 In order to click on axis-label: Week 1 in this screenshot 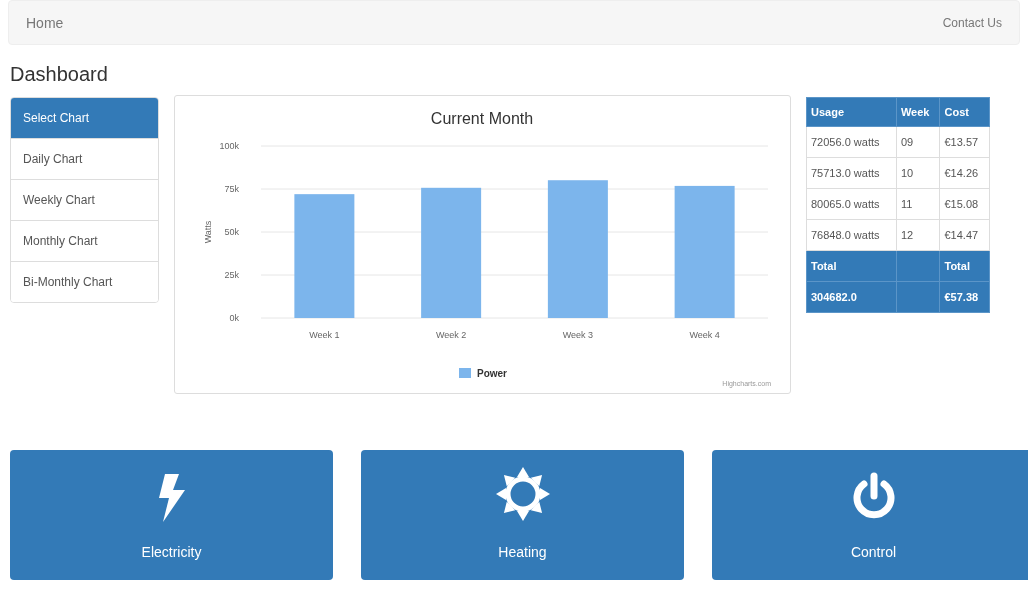, I will do `click(324, 335)`.